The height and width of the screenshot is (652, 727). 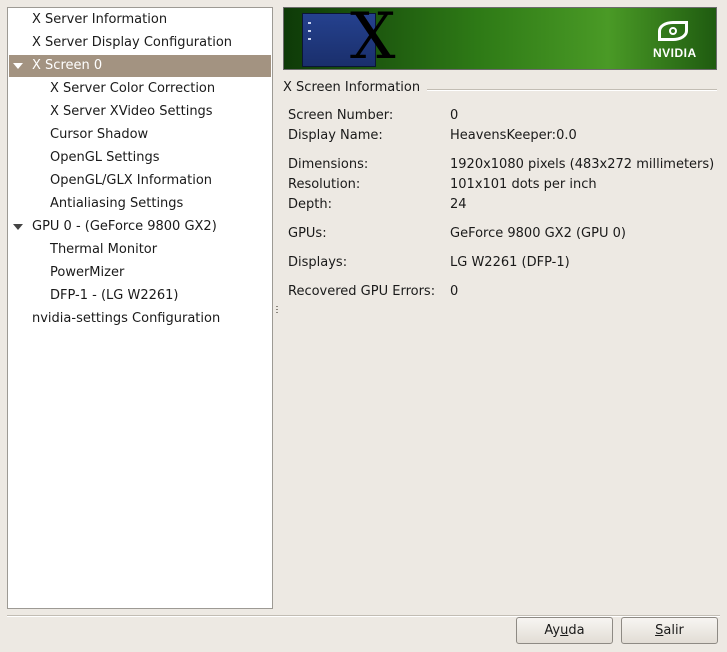 What do you see at coordinates (458, 204) in the screenshot?
I see `depth-value: 24` at bounding box center [458, 204].